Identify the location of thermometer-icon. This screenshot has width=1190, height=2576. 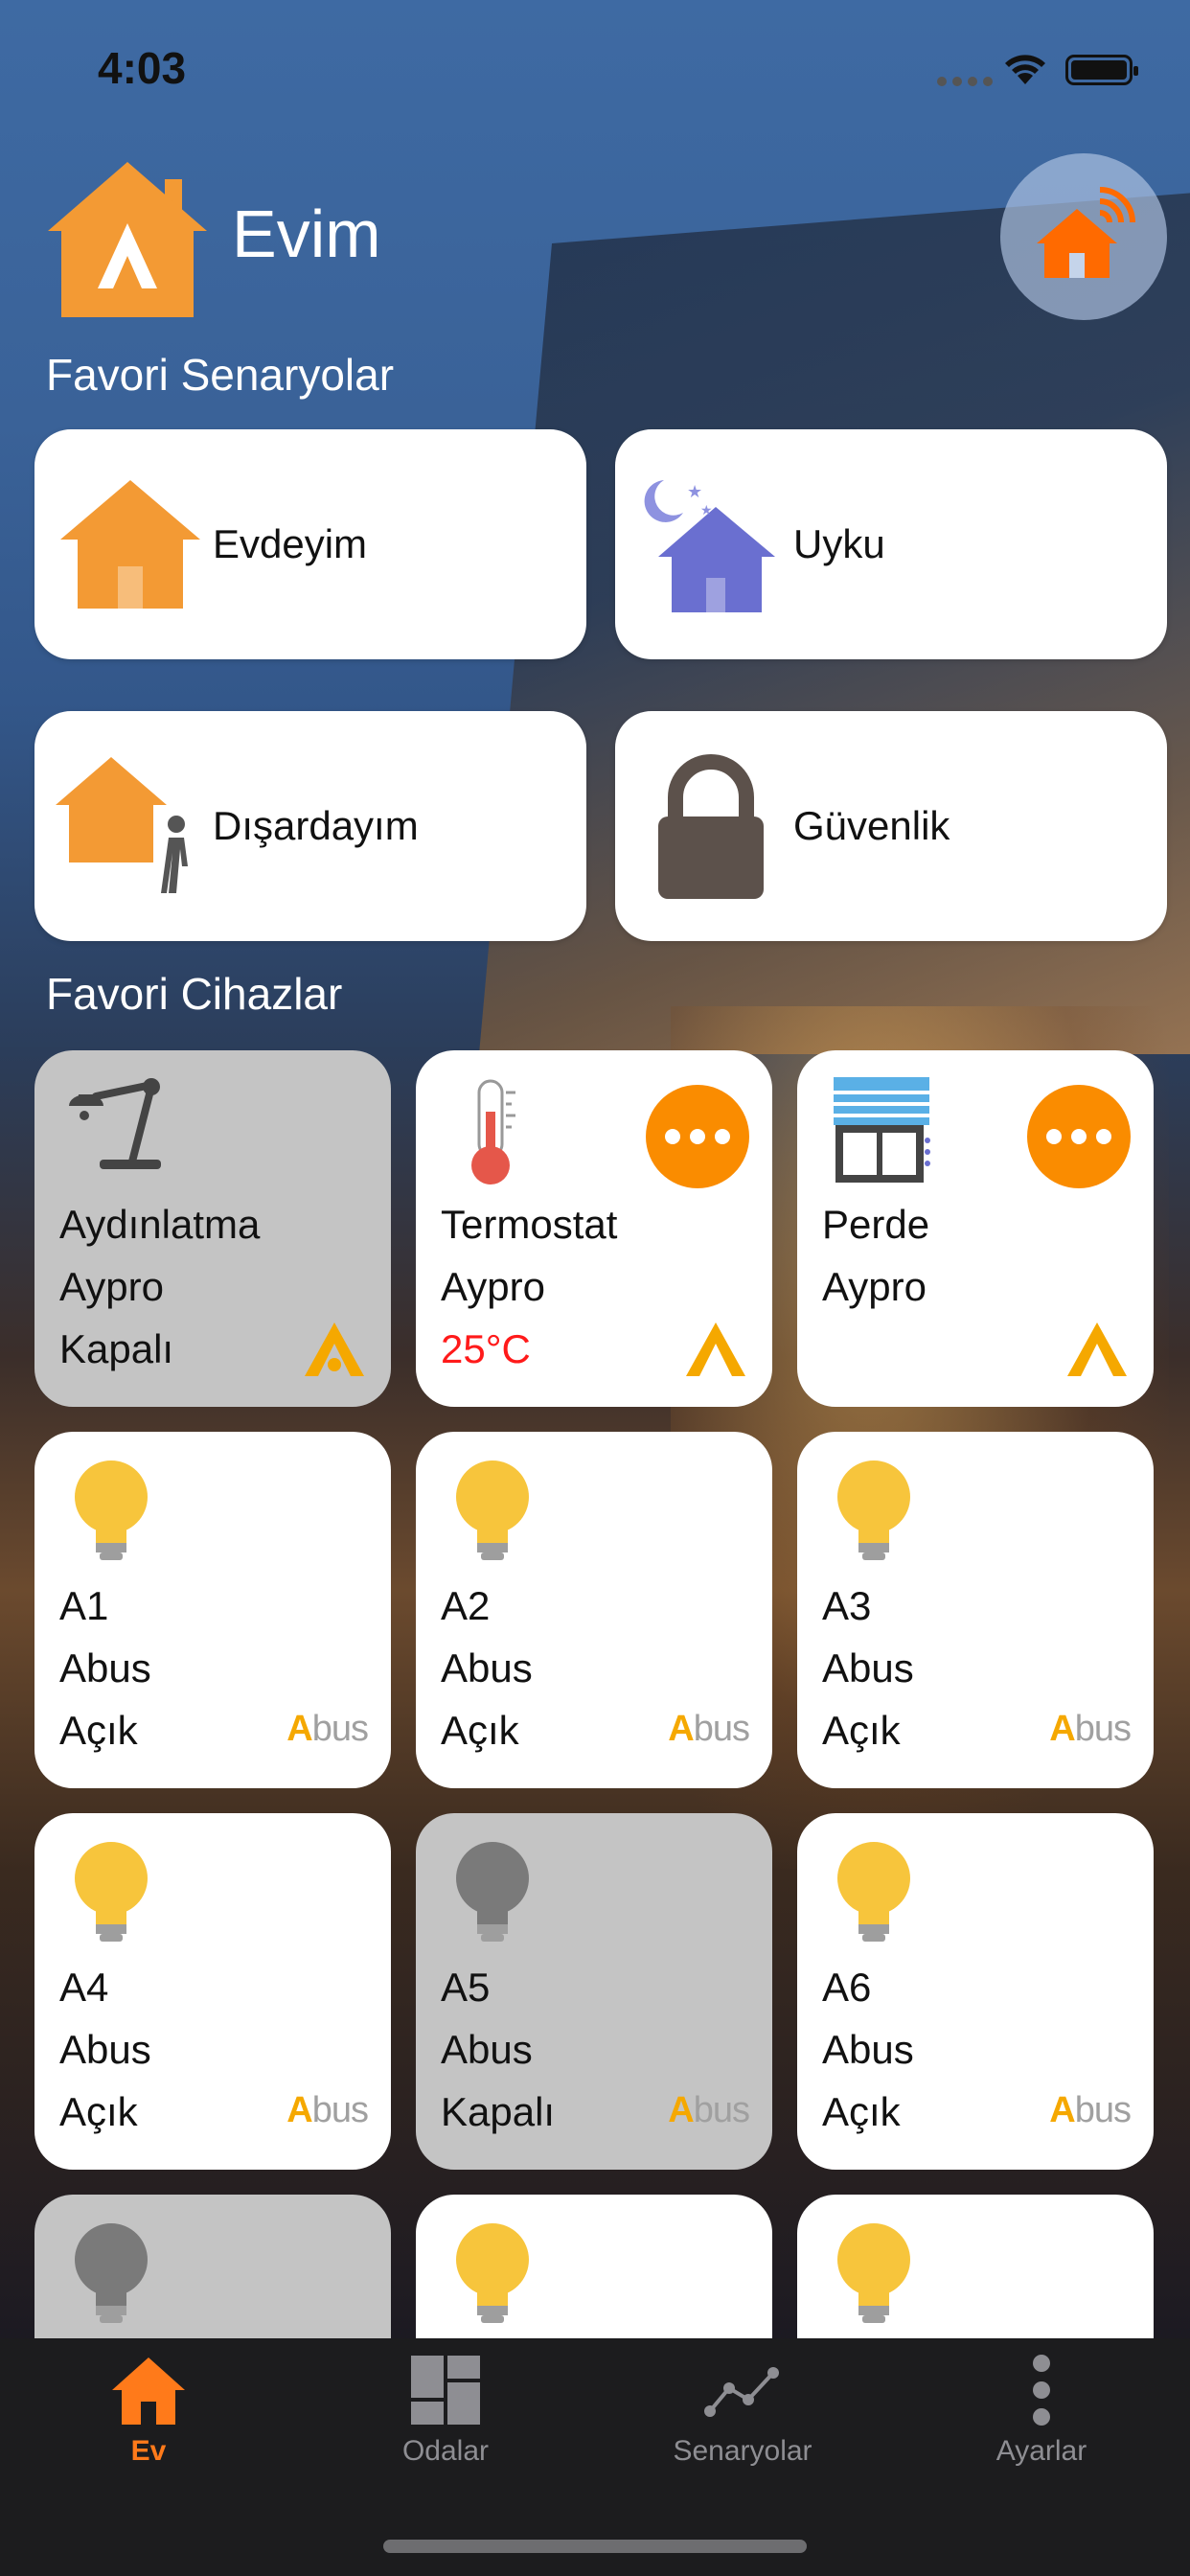
(493, 1131).